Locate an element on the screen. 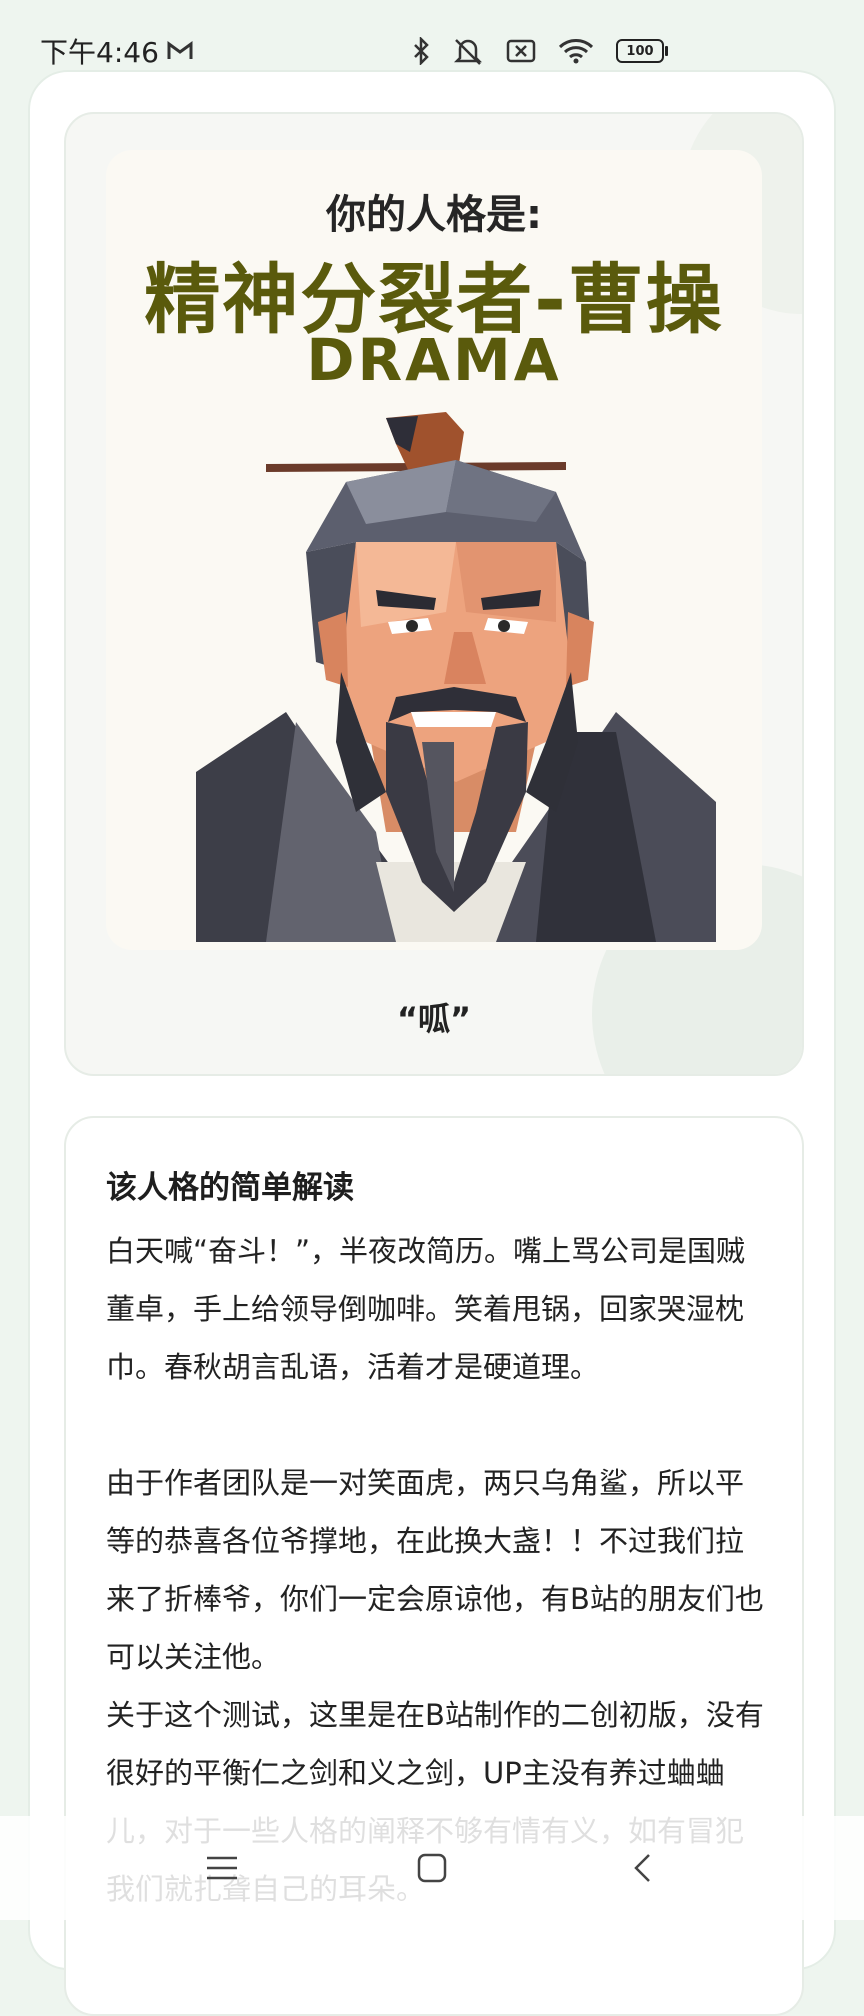 This screenshot has width=864, height=2016. system-nav-bar is located at coordinates (432, 1868).